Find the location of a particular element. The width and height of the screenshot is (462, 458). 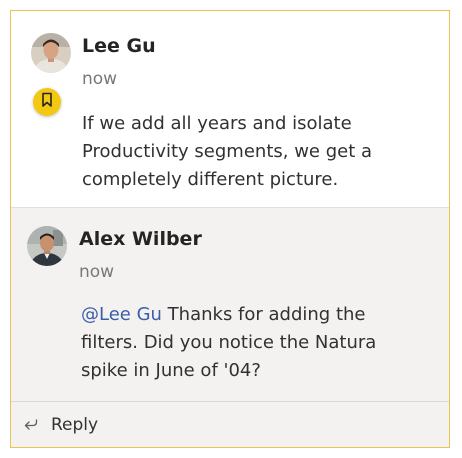

comment-footer: Reply is located at coordinates (230, 424).